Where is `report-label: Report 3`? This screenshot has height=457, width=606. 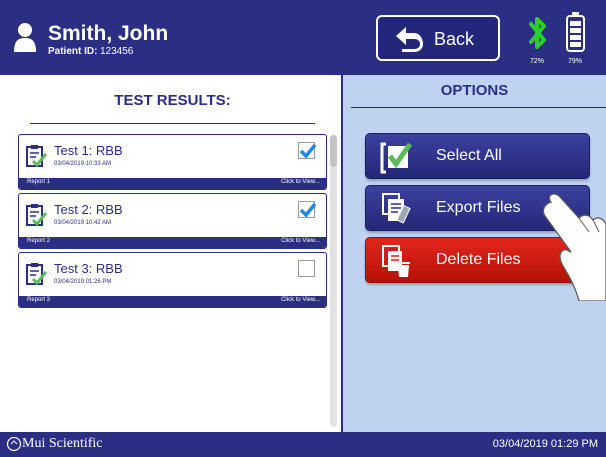 report-label: Report 3 is located at coordinates (39, 300).